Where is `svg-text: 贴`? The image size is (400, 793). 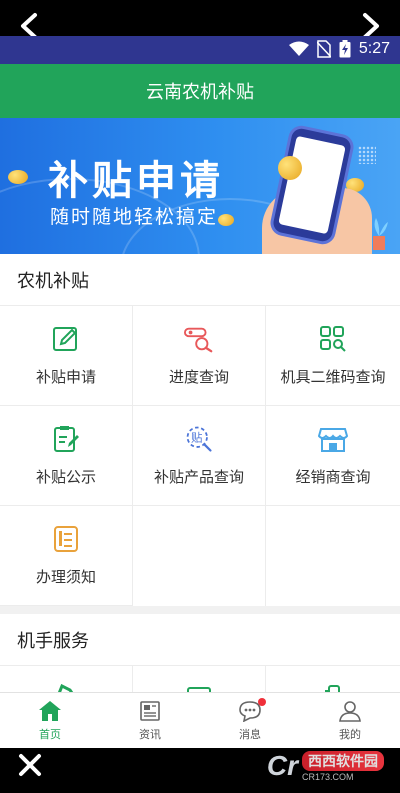 svg-text: 贴 is located at coordinates (197, 438).